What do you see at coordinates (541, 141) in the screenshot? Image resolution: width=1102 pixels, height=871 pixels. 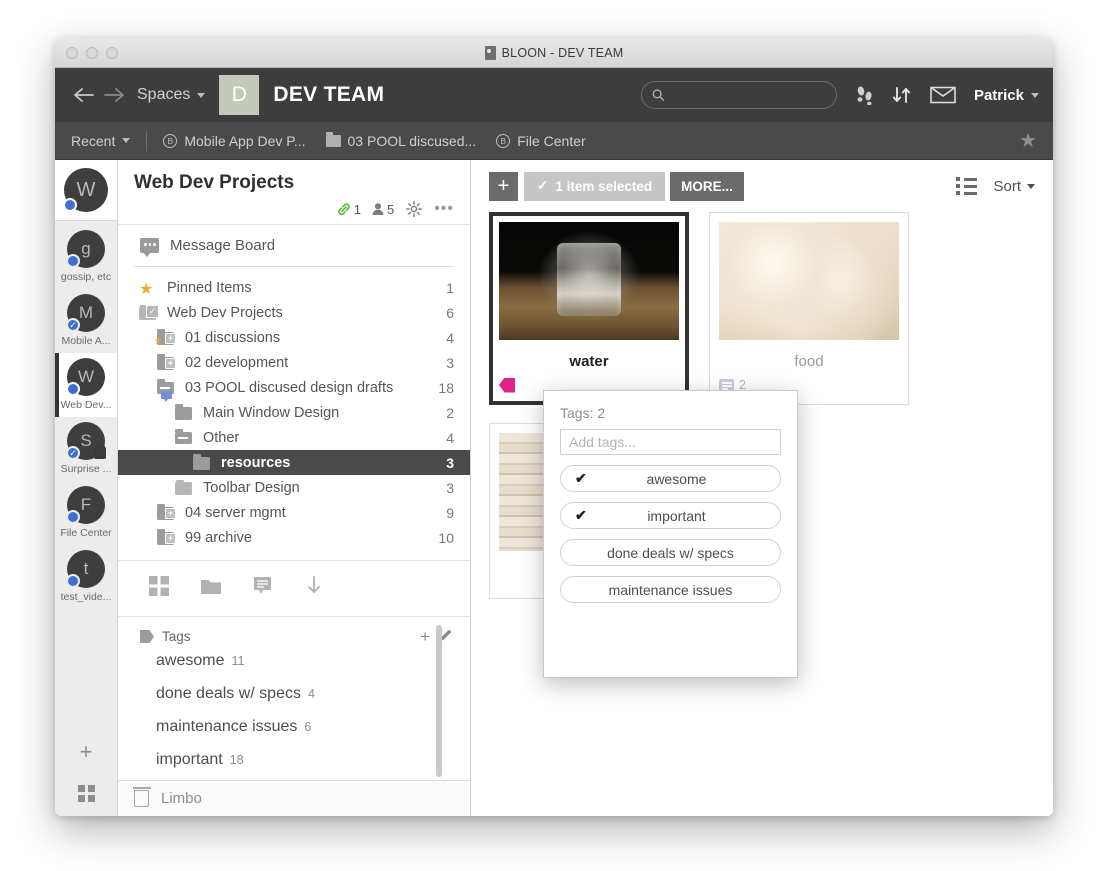 I see `breadcrumb-item-file-center: B File Center` at bounding box center [541, 141].